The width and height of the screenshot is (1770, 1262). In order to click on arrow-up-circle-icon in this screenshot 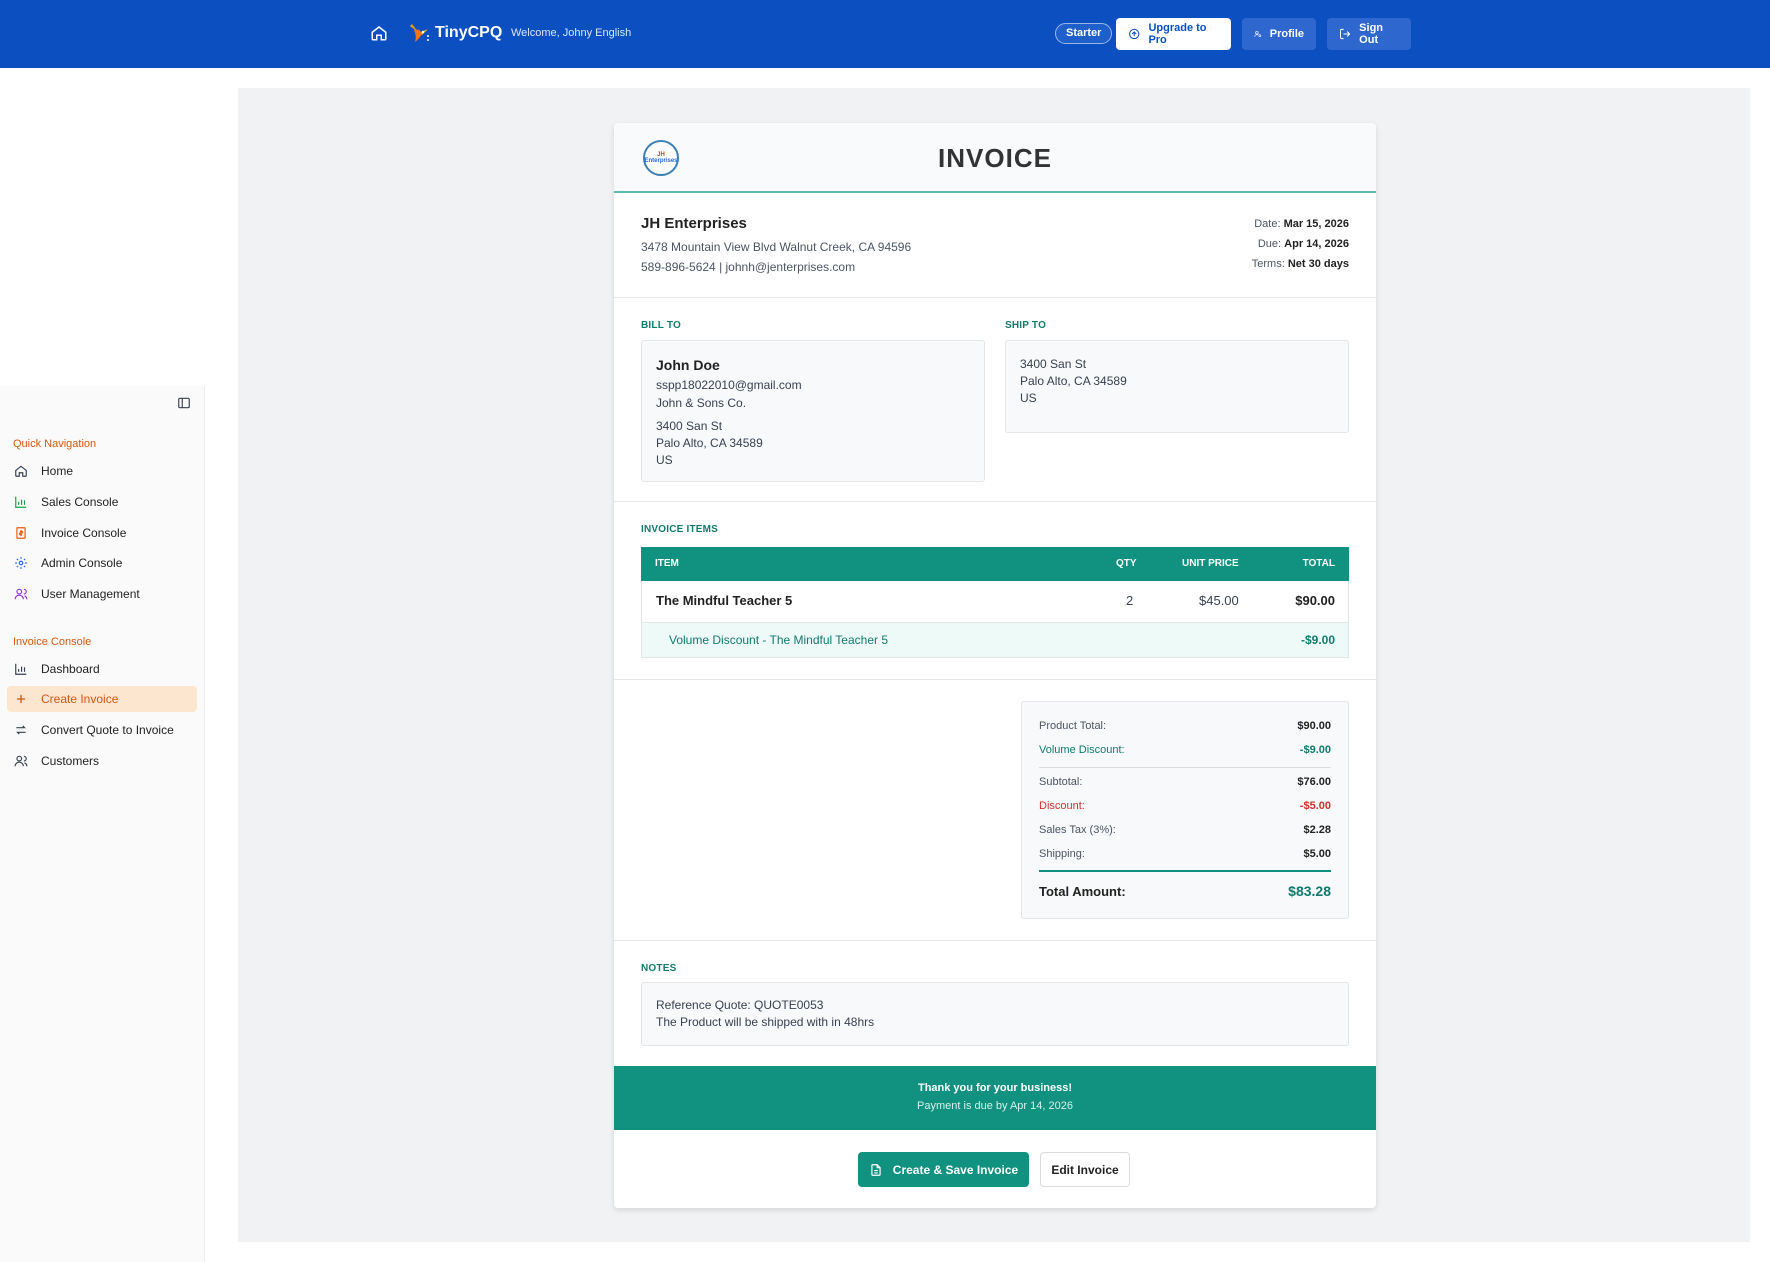, I will do `click(1134, 34)`.